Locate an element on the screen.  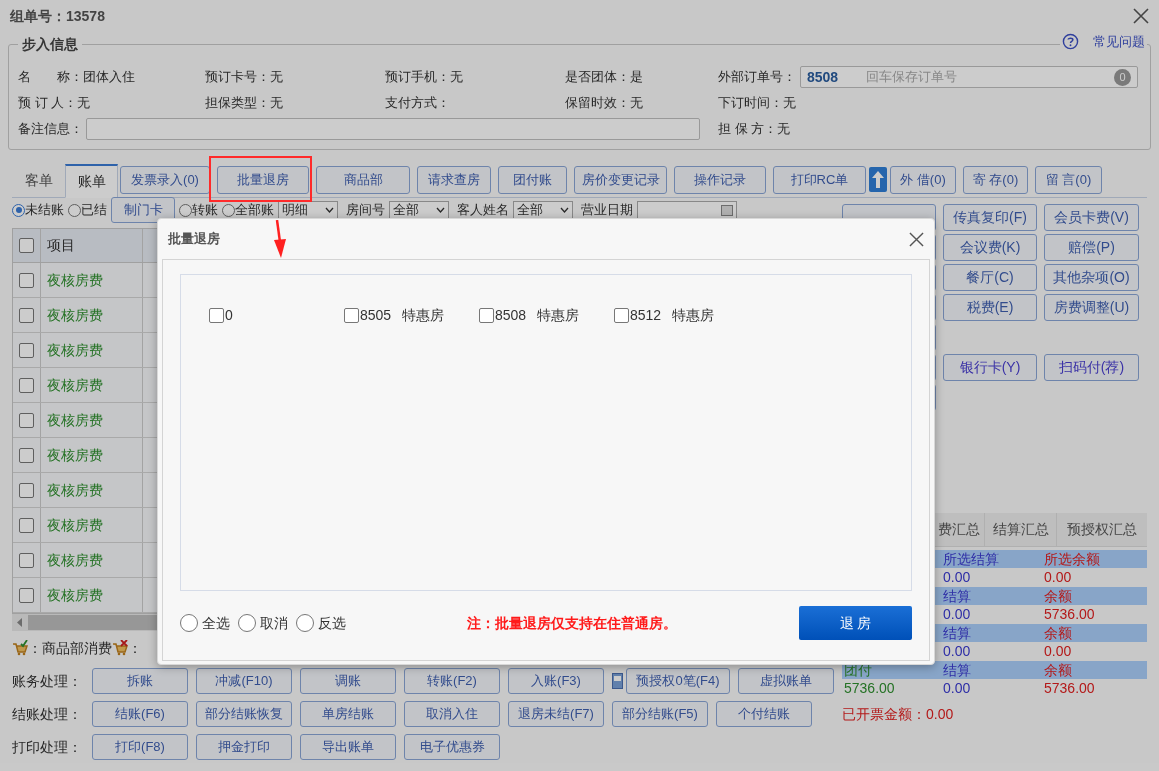
charge-button: 会议费(K) is located at coordinates (990, 247).